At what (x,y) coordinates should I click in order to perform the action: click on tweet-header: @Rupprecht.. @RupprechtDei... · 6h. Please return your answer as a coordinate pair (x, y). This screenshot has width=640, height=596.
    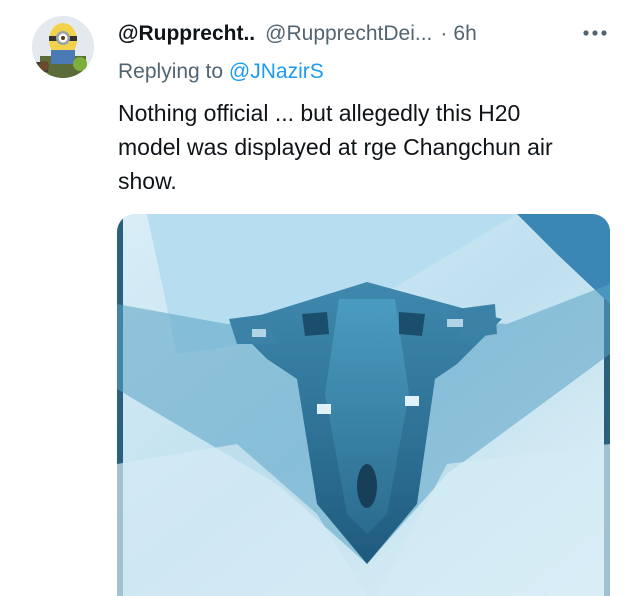
    Looking at the image, I should click on (297, 34).